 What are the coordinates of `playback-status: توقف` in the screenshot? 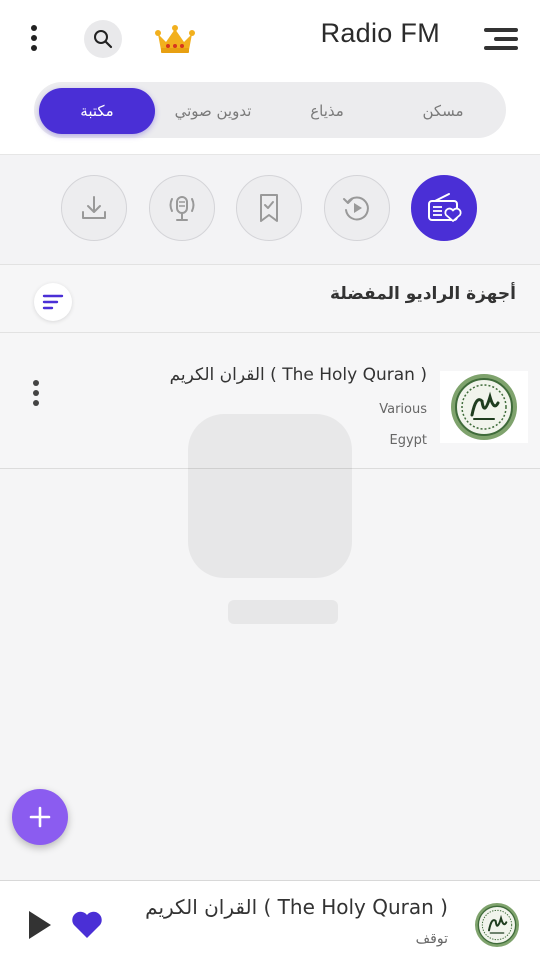 It's located at (431, 939).